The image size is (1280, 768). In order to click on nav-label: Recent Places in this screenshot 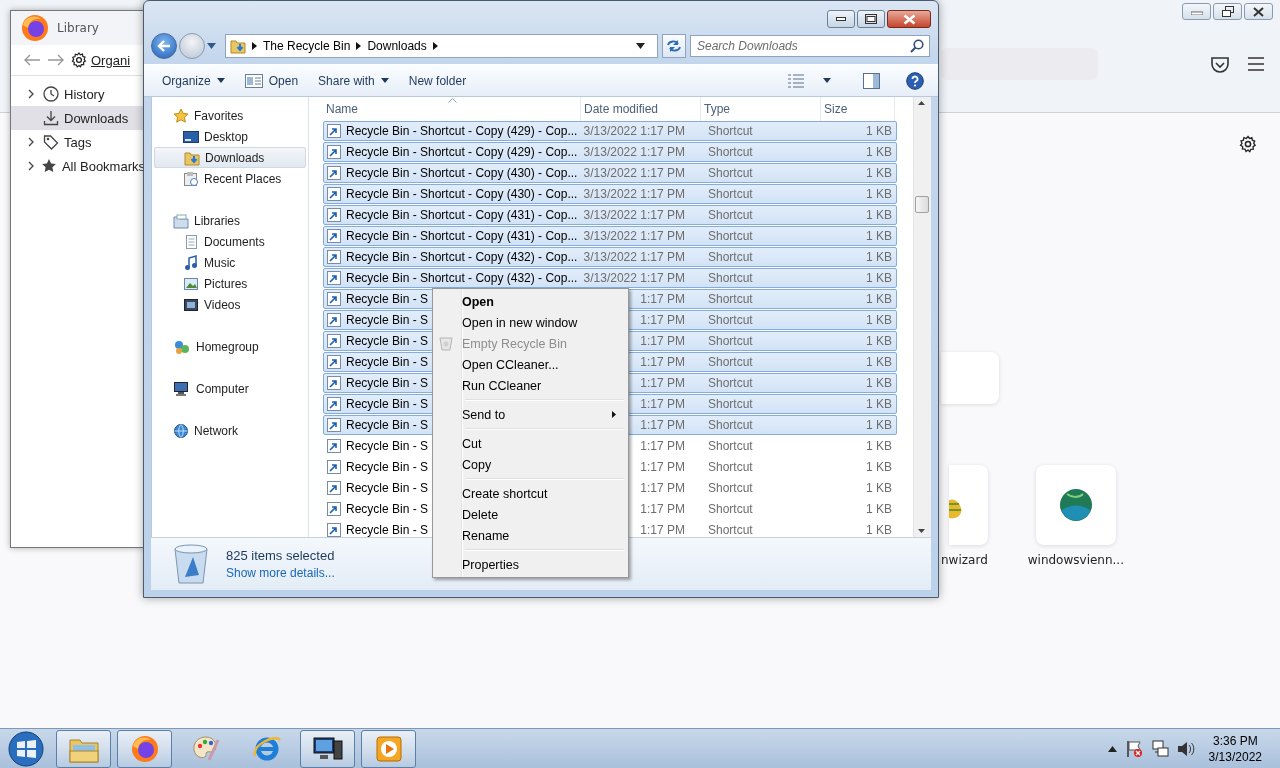, I will do `click(243, 178)`.